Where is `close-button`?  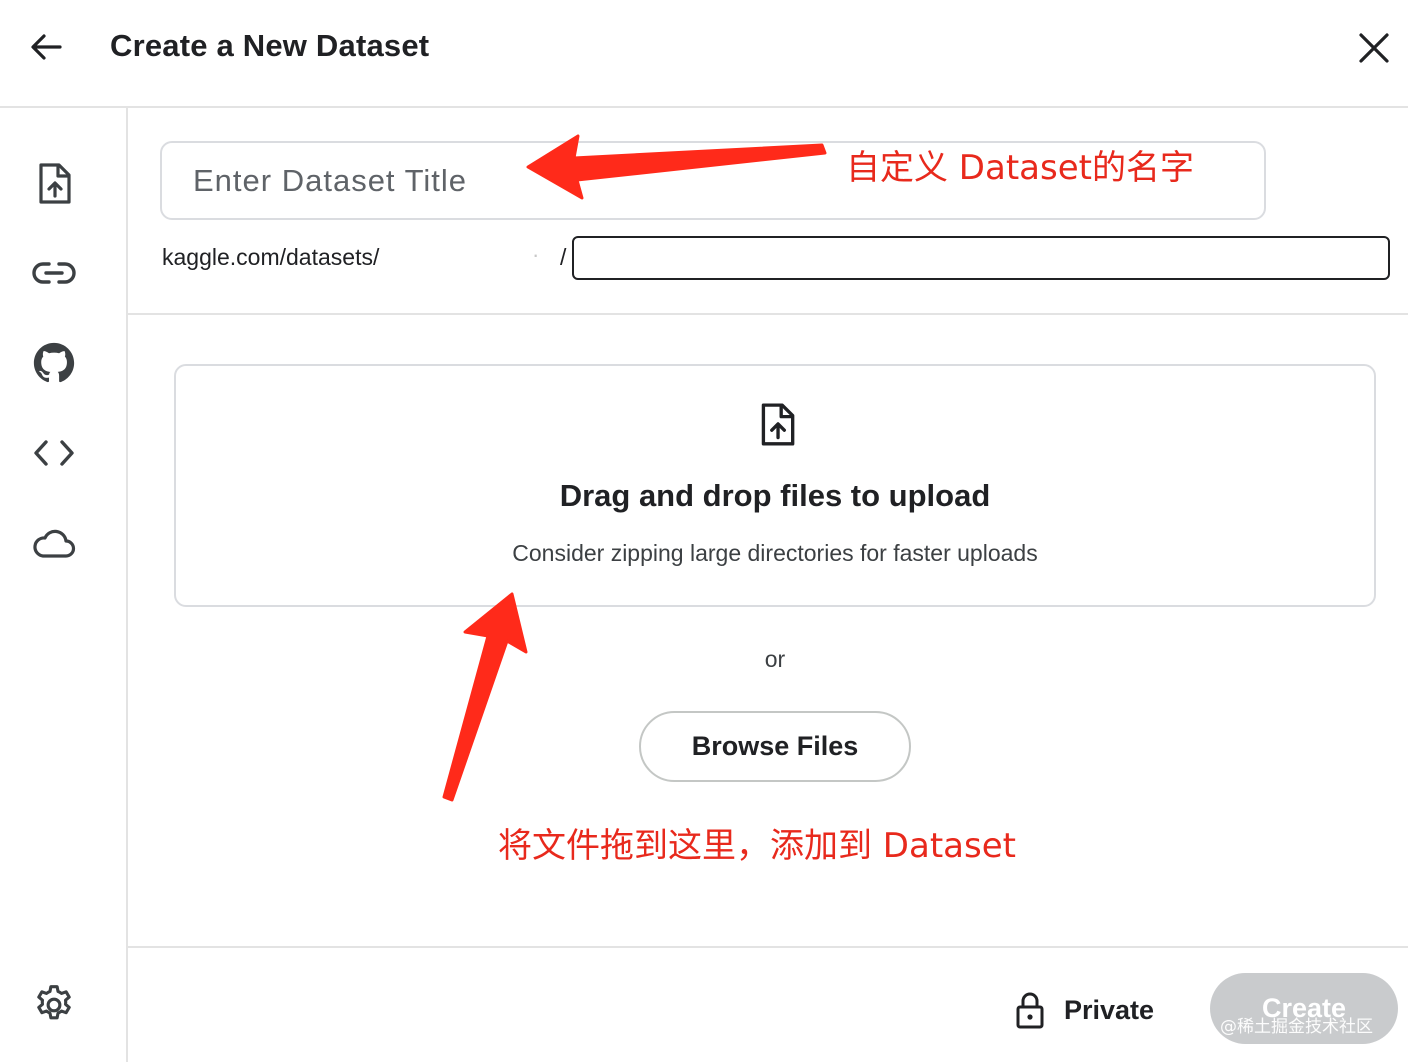
close-button is located at coordinates (1374, 48).